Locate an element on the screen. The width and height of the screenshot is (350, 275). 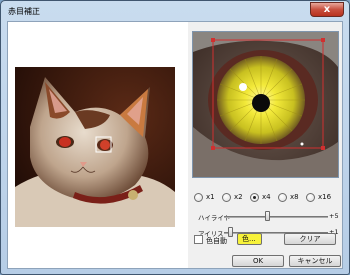
zoom-options: x1 x2 x4 x8 x16 is located at coordinates (269, 198).